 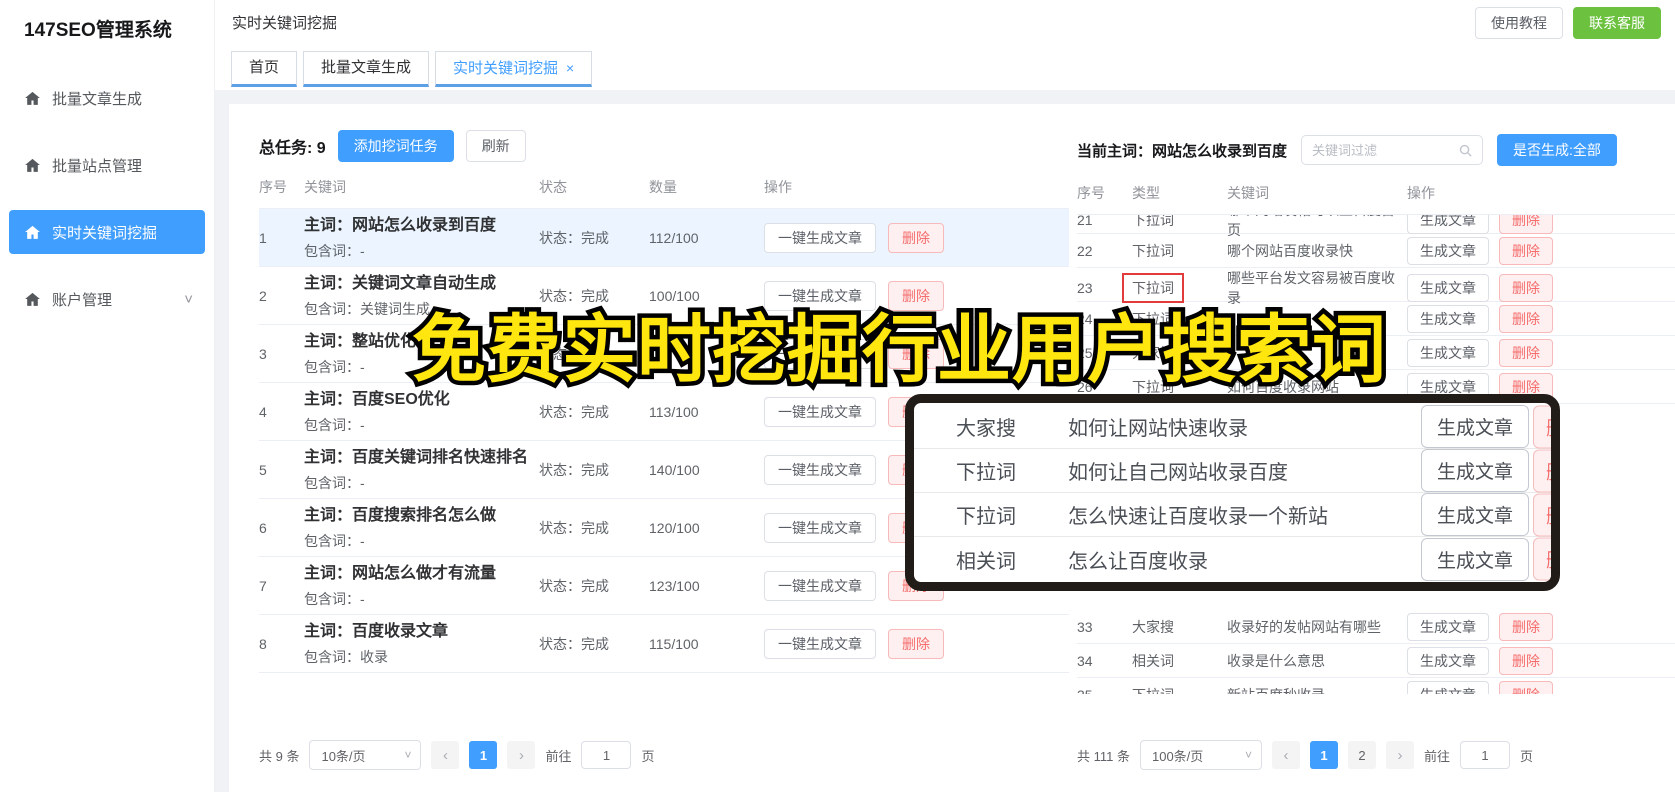 I want to click on task-row-index: 3, so click(x=263, y=353).